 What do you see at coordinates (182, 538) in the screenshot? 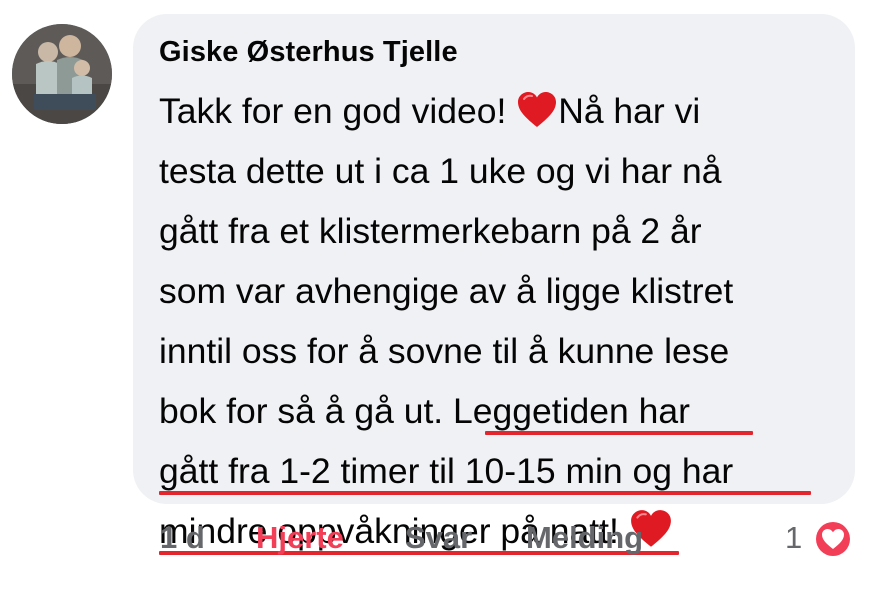
I see `timestamp-link: 1 d` at bounding box center [182, 538].